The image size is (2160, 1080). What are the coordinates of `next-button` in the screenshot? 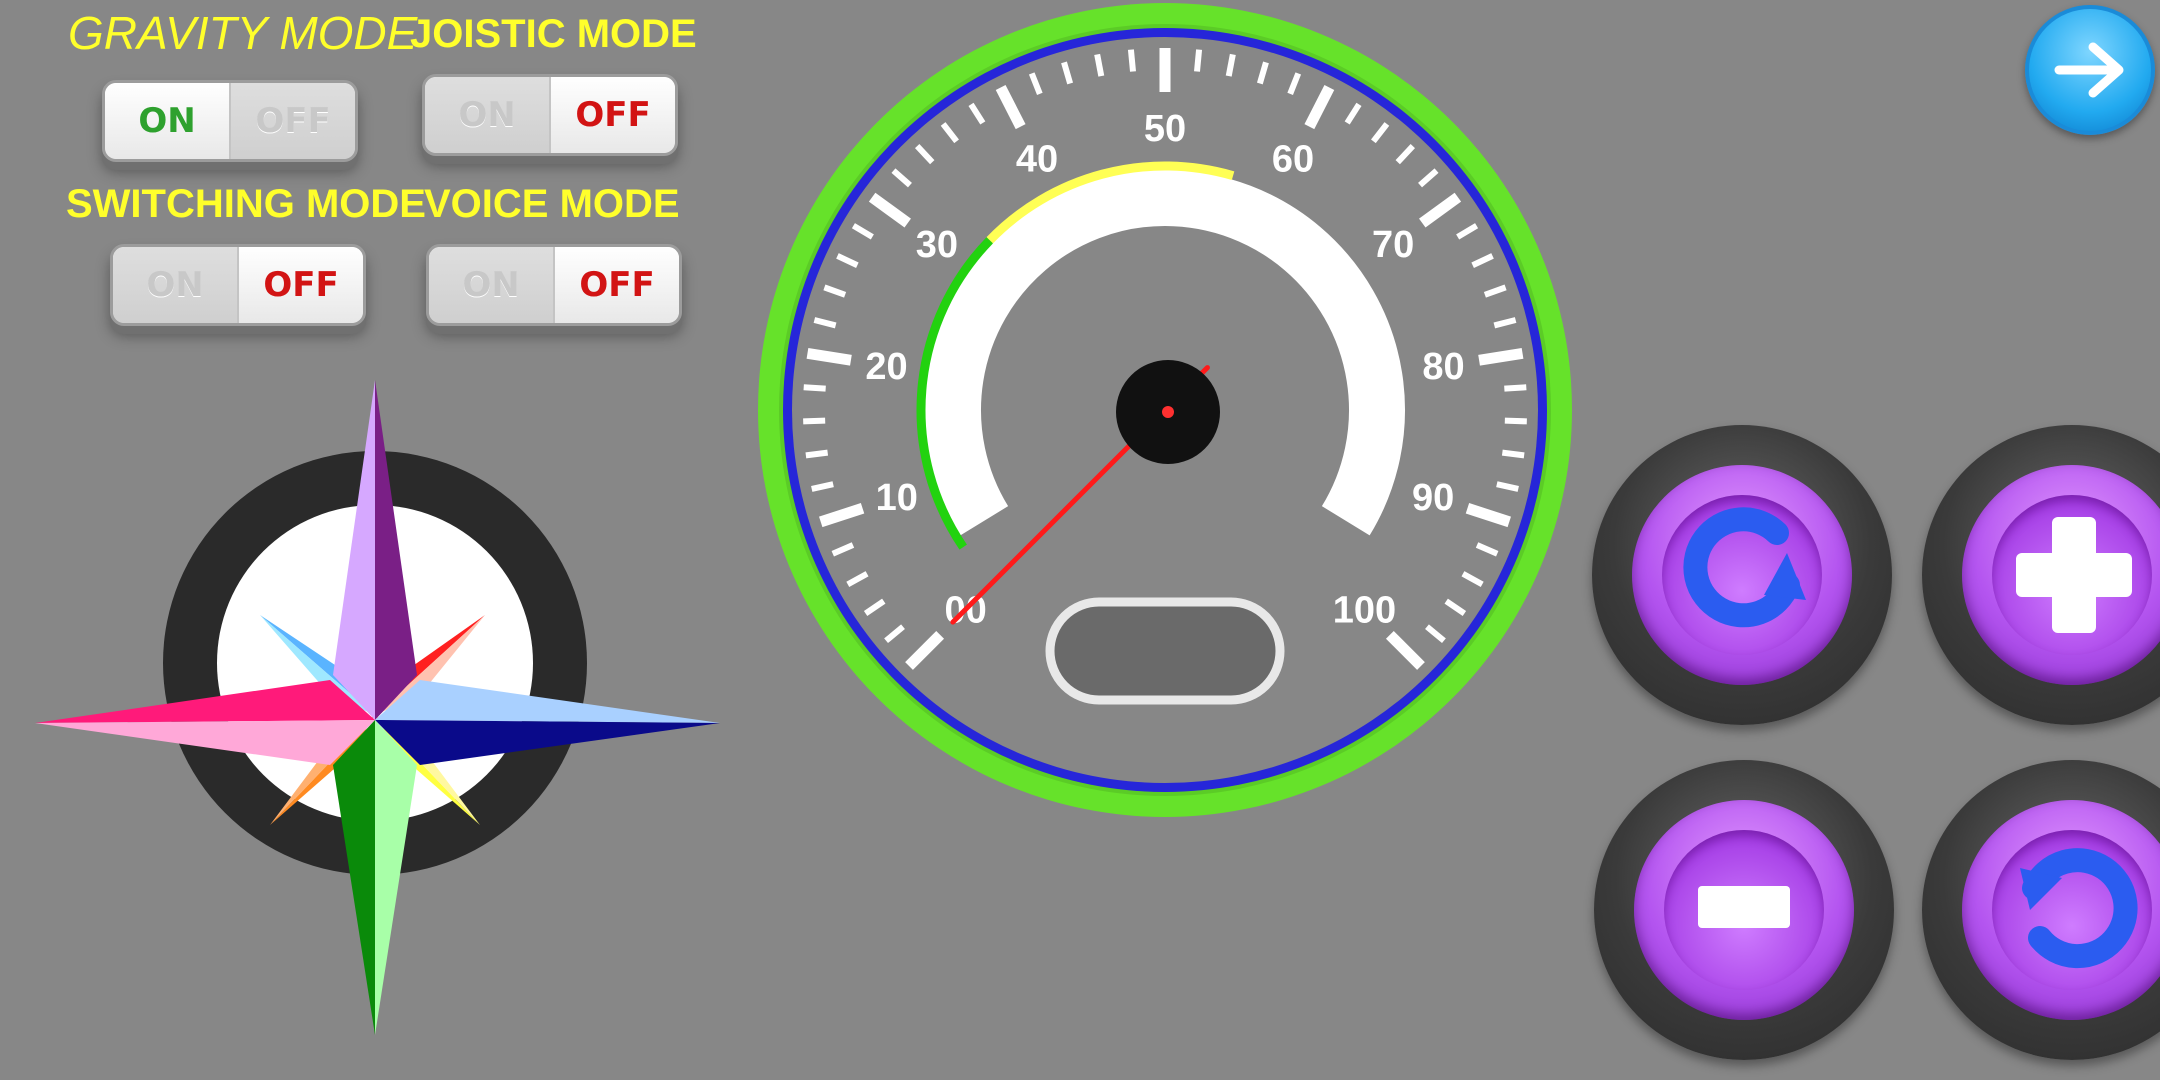 It's located at (2090, 70).